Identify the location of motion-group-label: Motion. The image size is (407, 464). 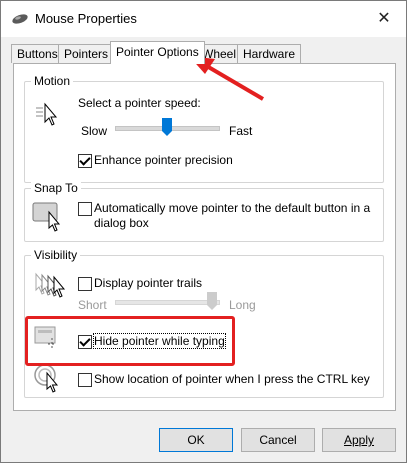
(52, 81).